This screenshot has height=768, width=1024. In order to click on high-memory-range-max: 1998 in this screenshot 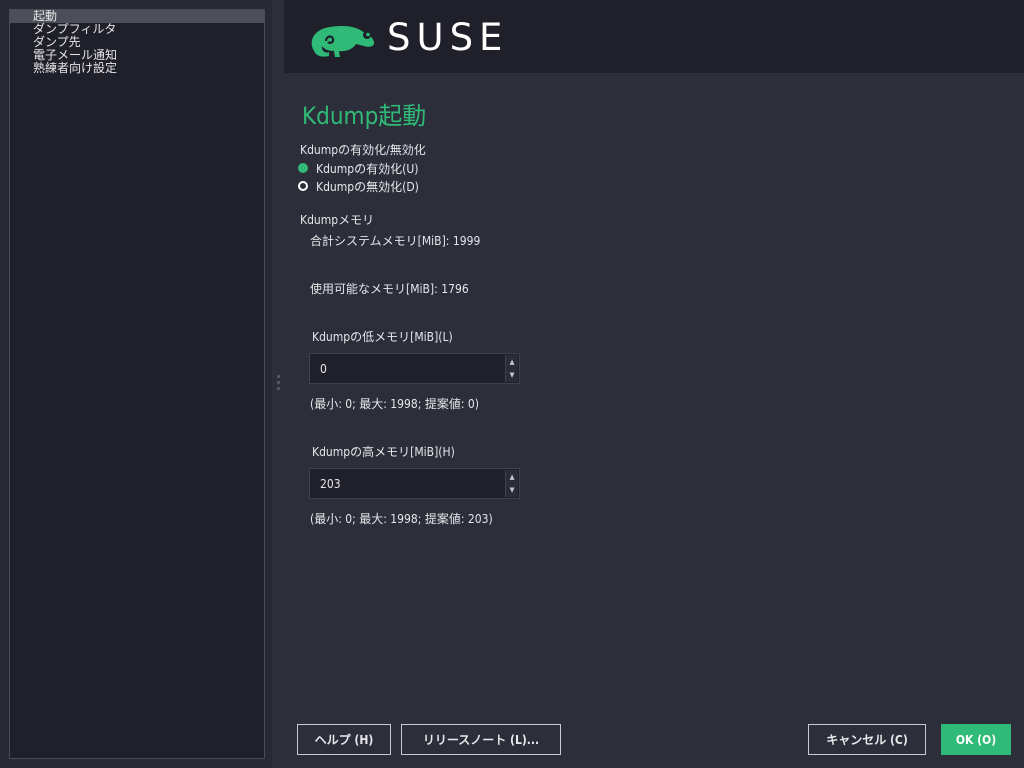, I will do `click(404, 519)`.